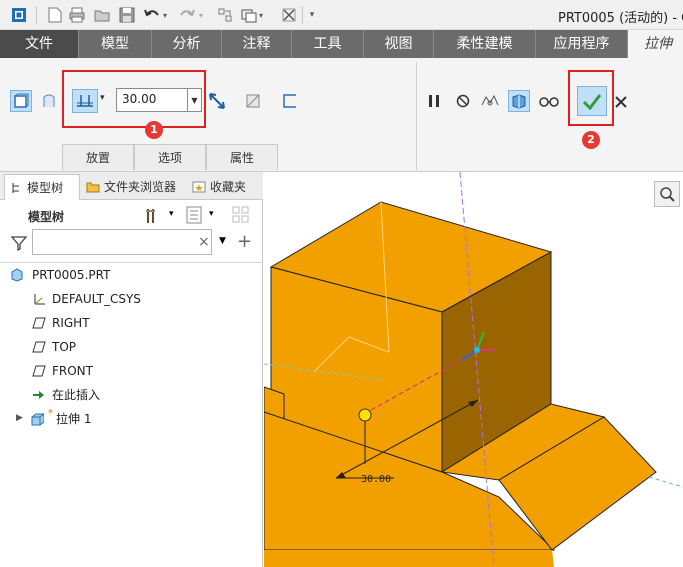  I want to click on tree-item-default-csys: DEFAULT_CSYS, so click(96, 299).